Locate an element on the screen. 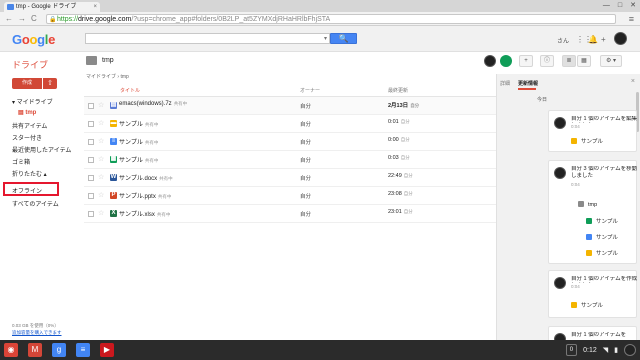 The height and width of the screenshot is (360, 640). clock: 0:12 is located at coordinates (590, 350).